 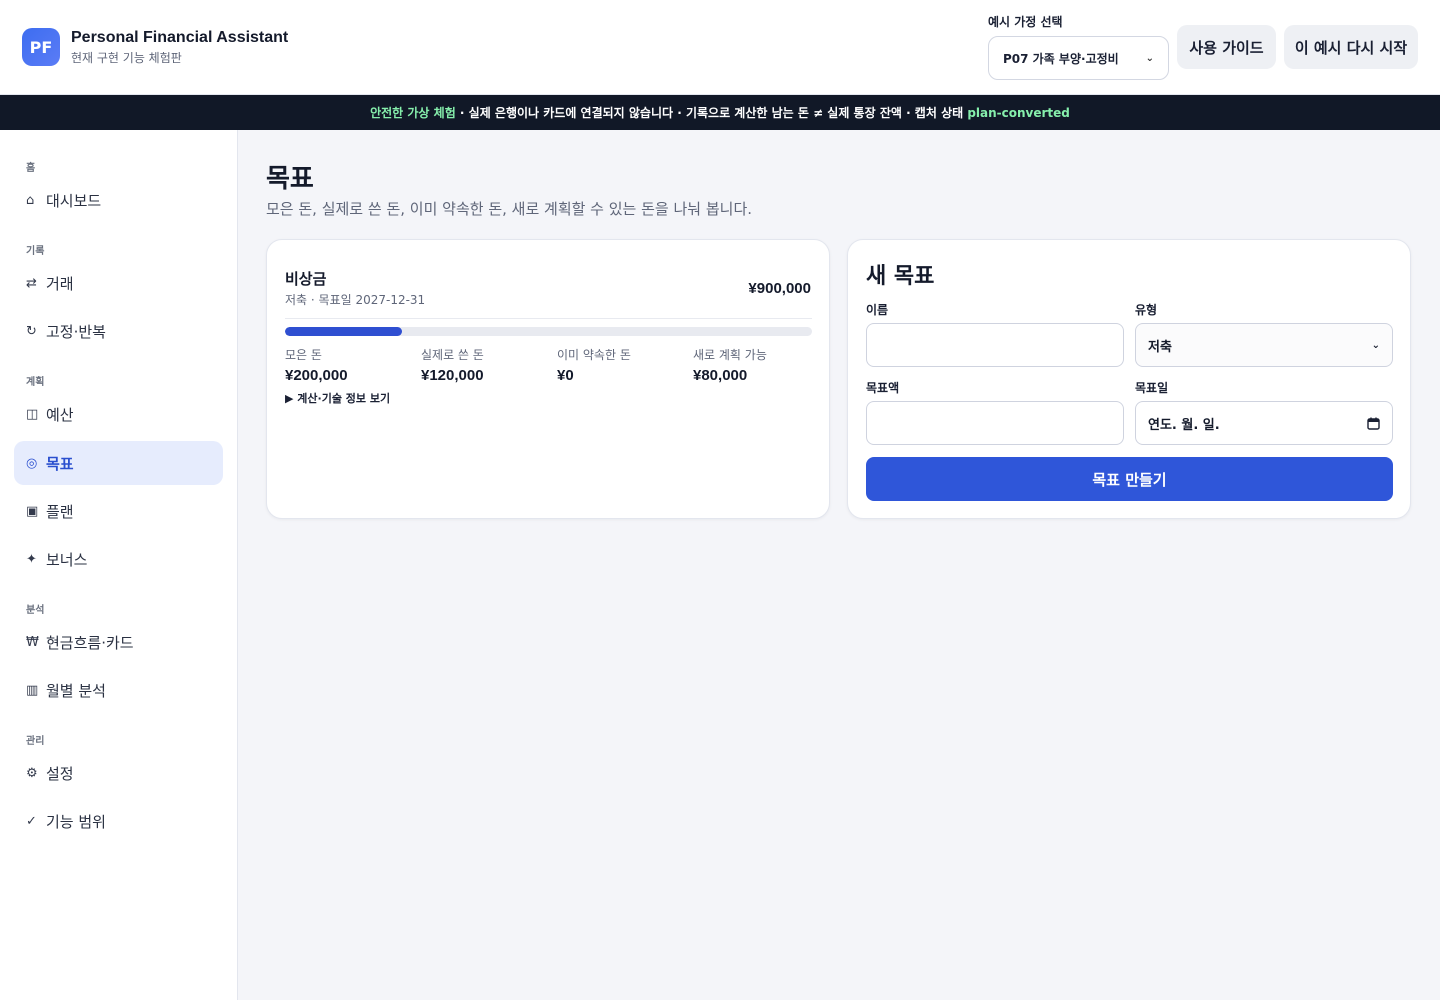 I want to click on refresh-icon: ↻, so click(x=31, y=331).